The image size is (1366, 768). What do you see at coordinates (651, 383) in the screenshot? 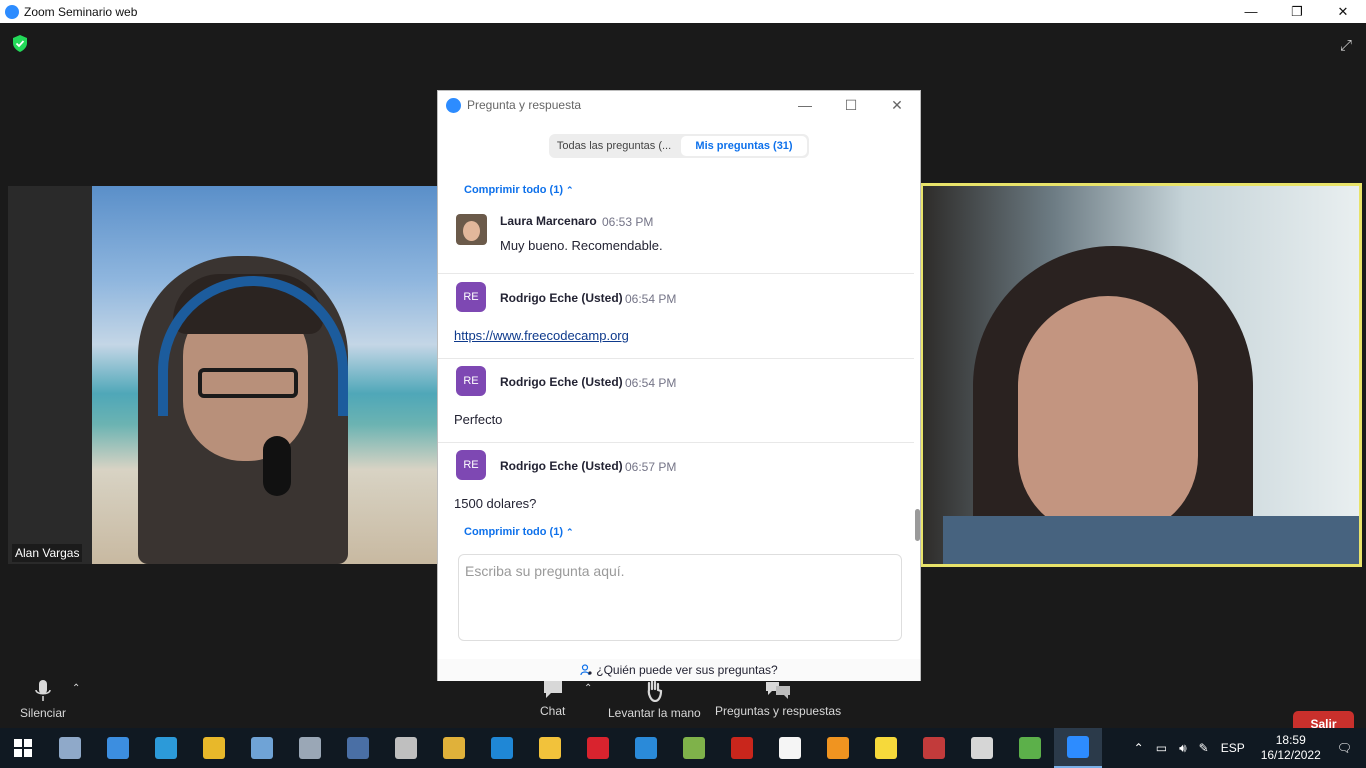
I see `message-time: 06:54 PM` at bounding box center [651, 383].